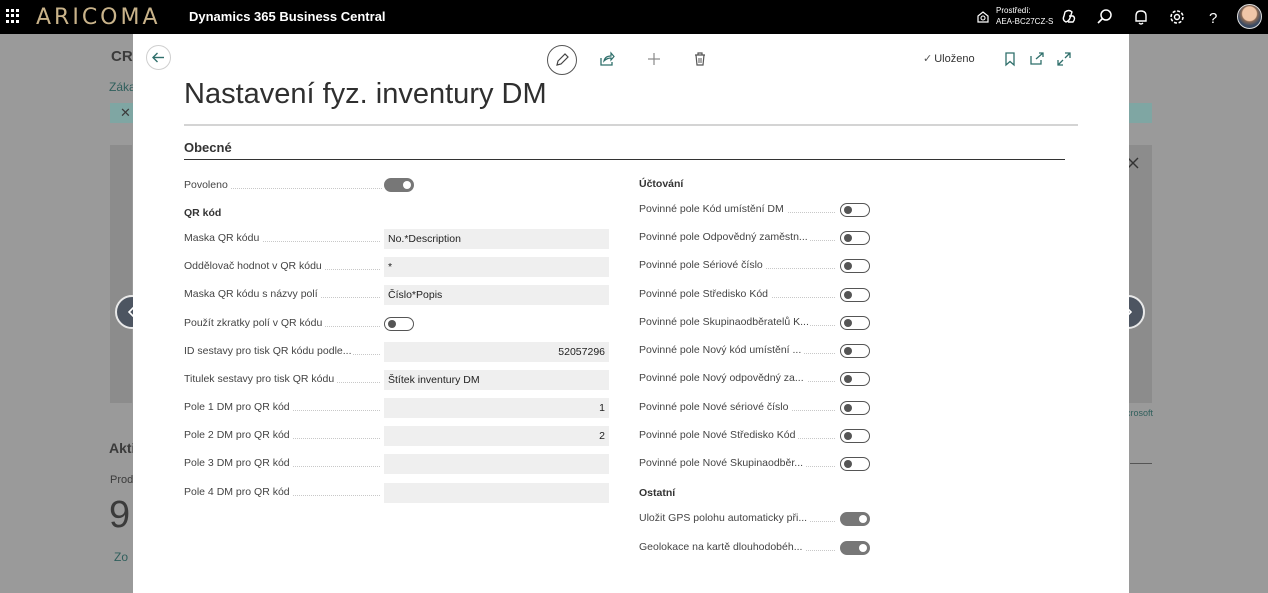 This screenshot has height=593, width=1268. I want to click on field-label: Pole 2 DM pro QR kód, so click(238, 435).